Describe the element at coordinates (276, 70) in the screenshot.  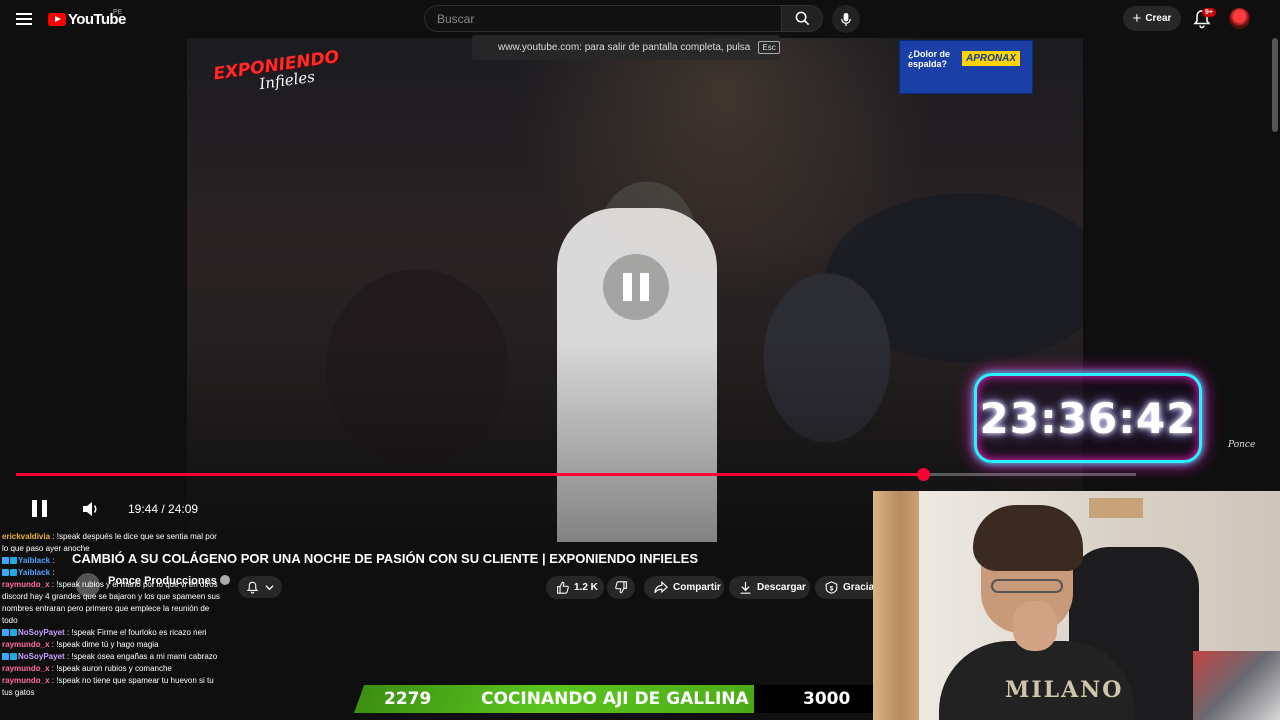
I see `exponiendo-infieles-logo: EXPONIENDO Infieles` at that location.